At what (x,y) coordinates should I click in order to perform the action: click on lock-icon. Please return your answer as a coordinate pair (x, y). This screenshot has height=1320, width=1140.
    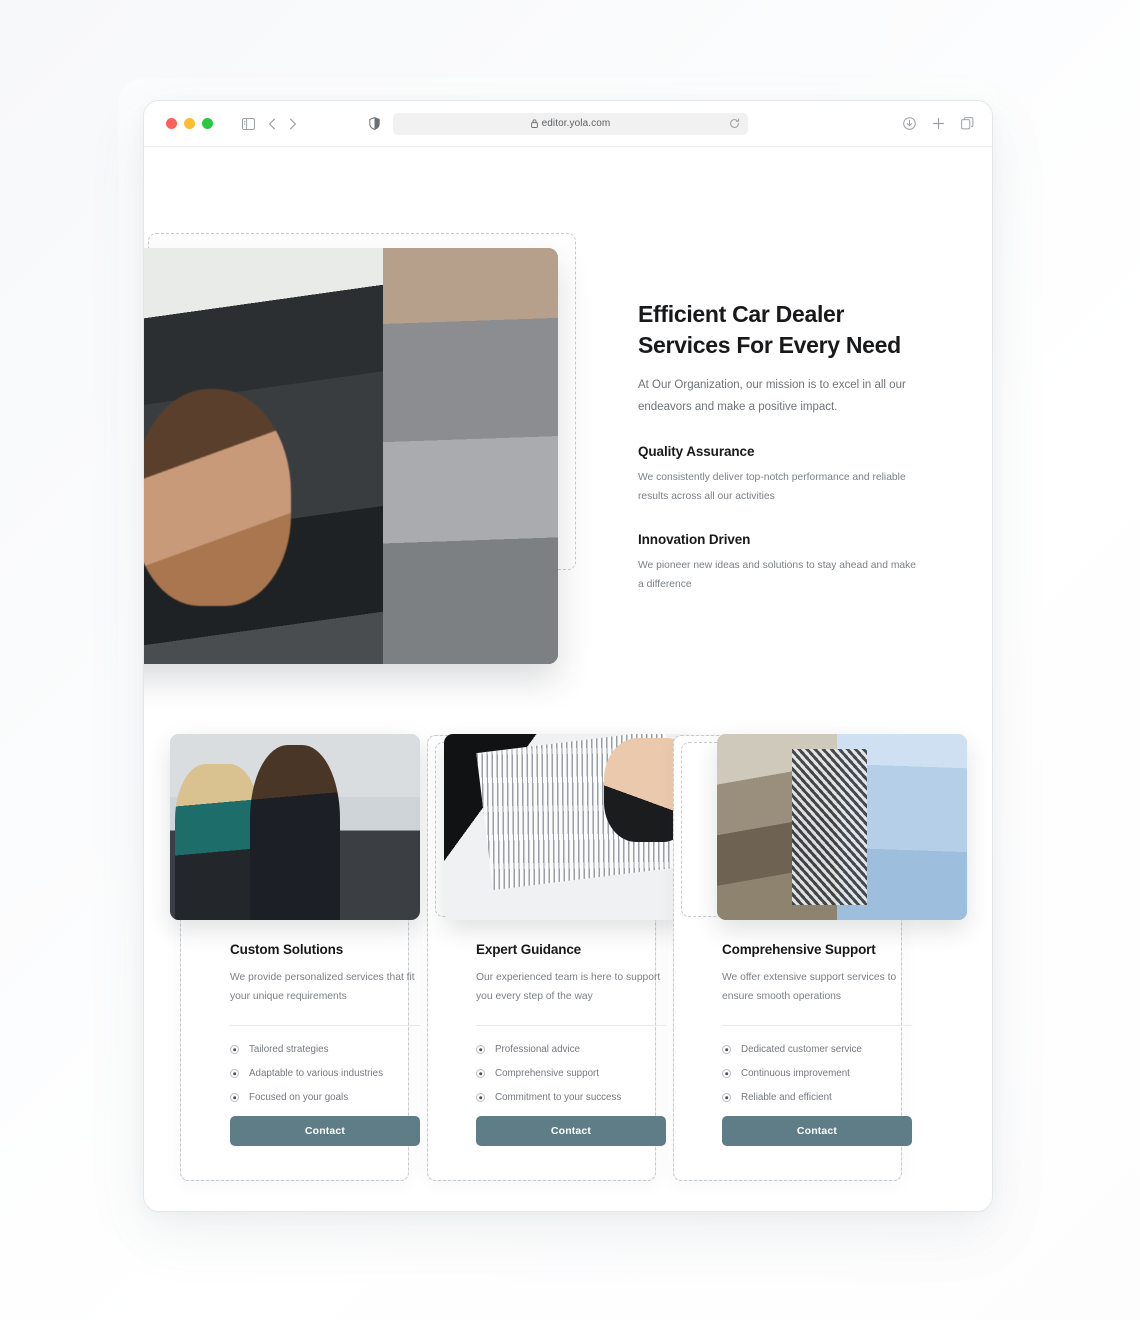
    Looking at the image, I should click on (534, 123).